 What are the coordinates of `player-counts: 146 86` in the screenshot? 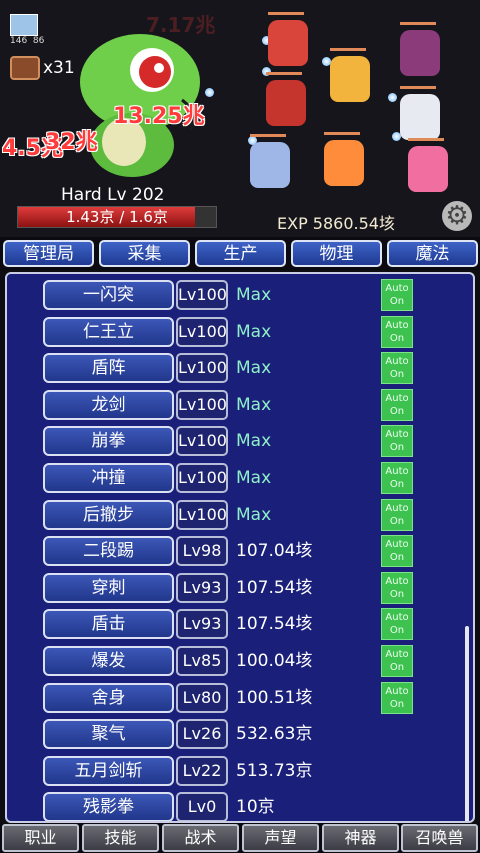 It's located at (27, 41).